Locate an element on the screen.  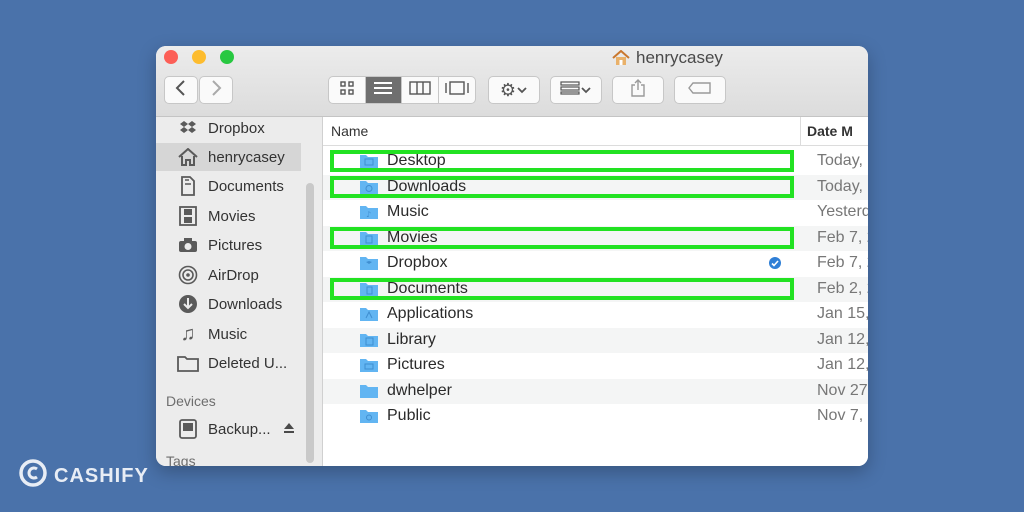
list-view-icon is located at coordinates (383, 90).